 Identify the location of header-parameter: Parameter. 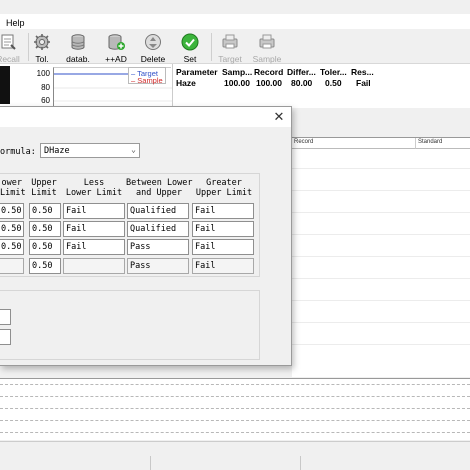
(197, 72).